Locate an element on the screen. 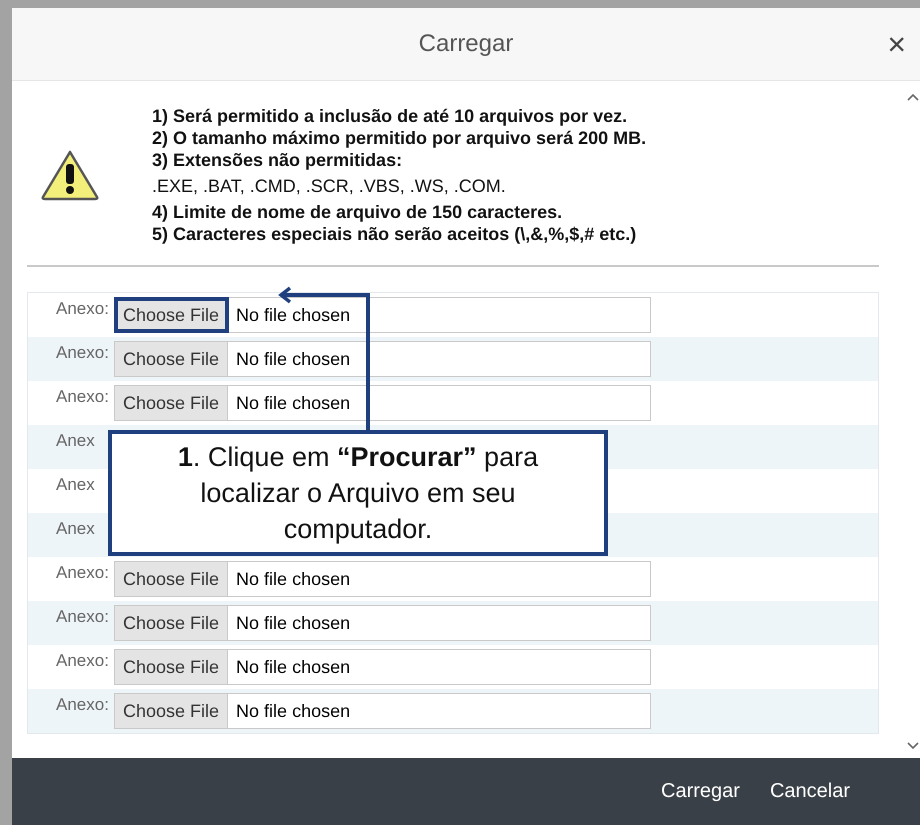  rule-text: 4) Limite de nome de arquivo de 150 caracteres. is located at coordinates (358, 212).